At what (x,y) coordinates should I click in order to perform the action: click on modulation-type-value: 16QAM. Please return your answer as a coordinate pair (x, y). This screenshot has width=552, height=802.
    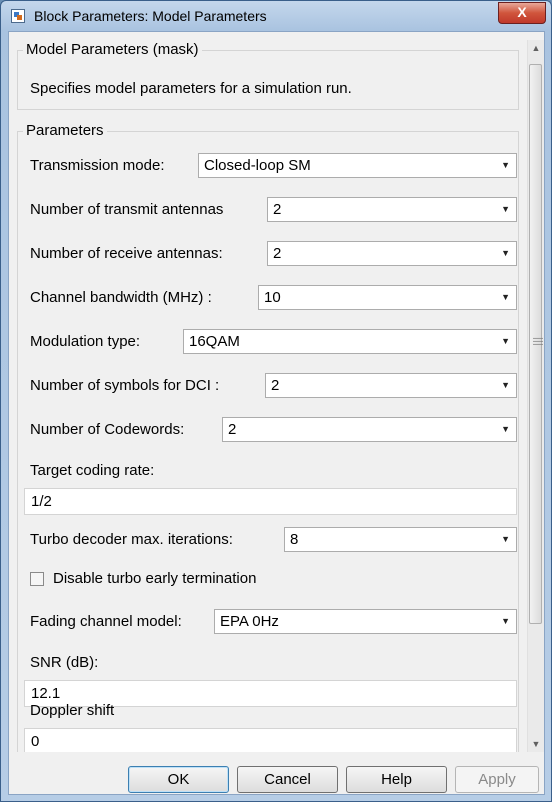
    Looking at the image, I should click on (214, 341).